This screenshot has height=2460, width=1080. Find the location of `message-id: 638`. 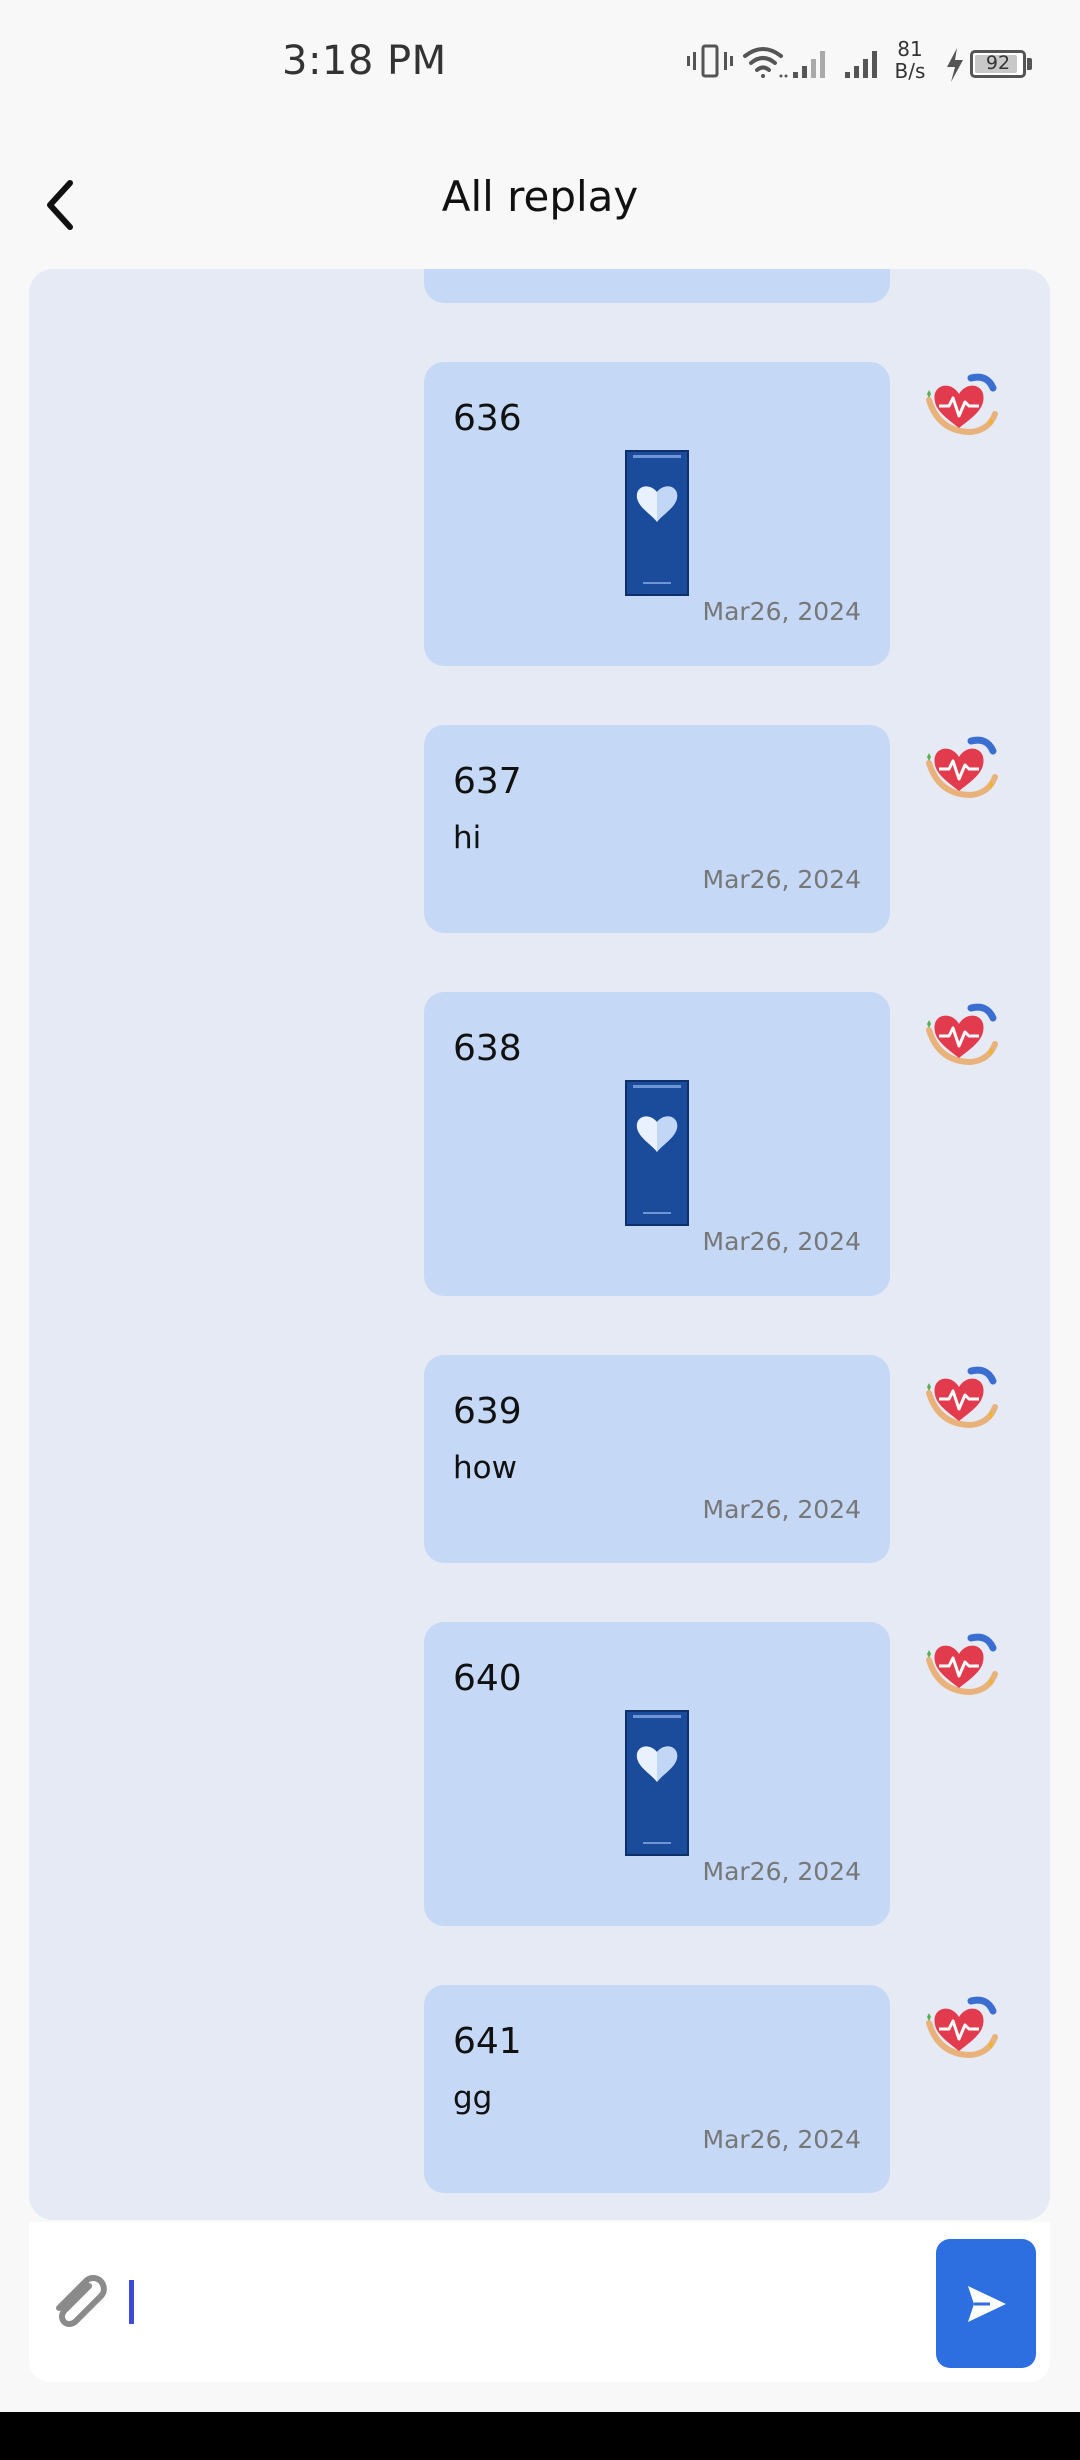

message-id: 638 is located at coordinates (487, 1048).